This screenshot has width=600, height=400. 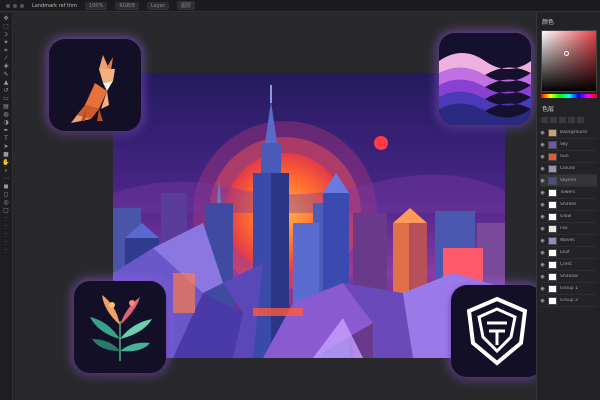 I want to click on hand-tool-icon: ✋, so click(x=6, y=162).